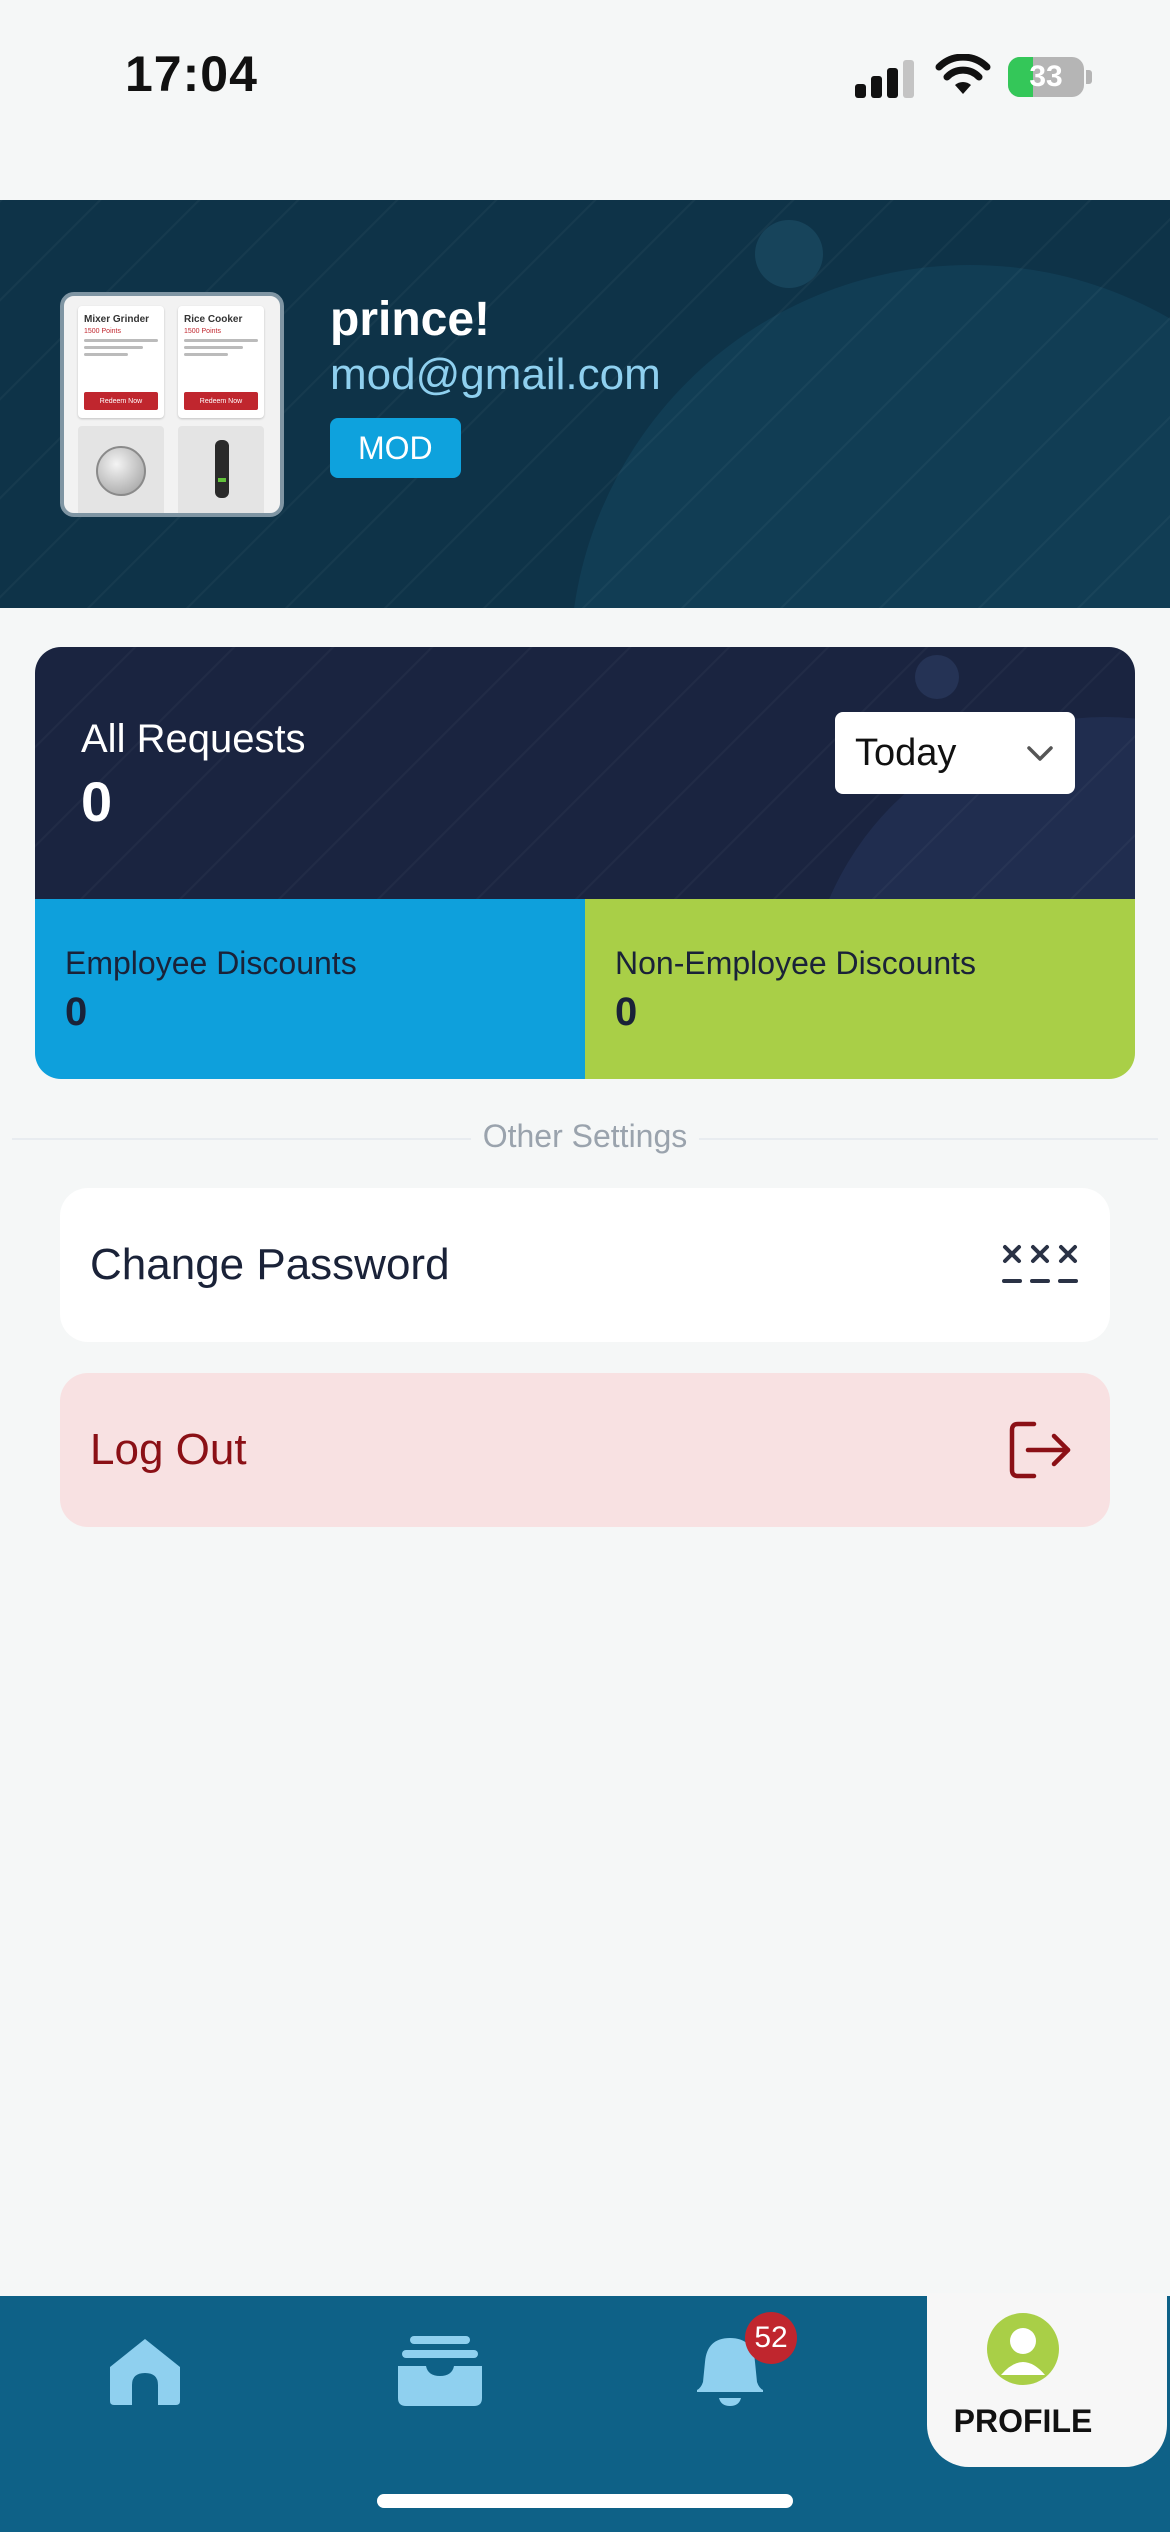 This screenshot has width=1170, height=2532. Describe the element at coordinates (270, 1264) in the screenshot. I see `change-password-label: Change Password` at that location.